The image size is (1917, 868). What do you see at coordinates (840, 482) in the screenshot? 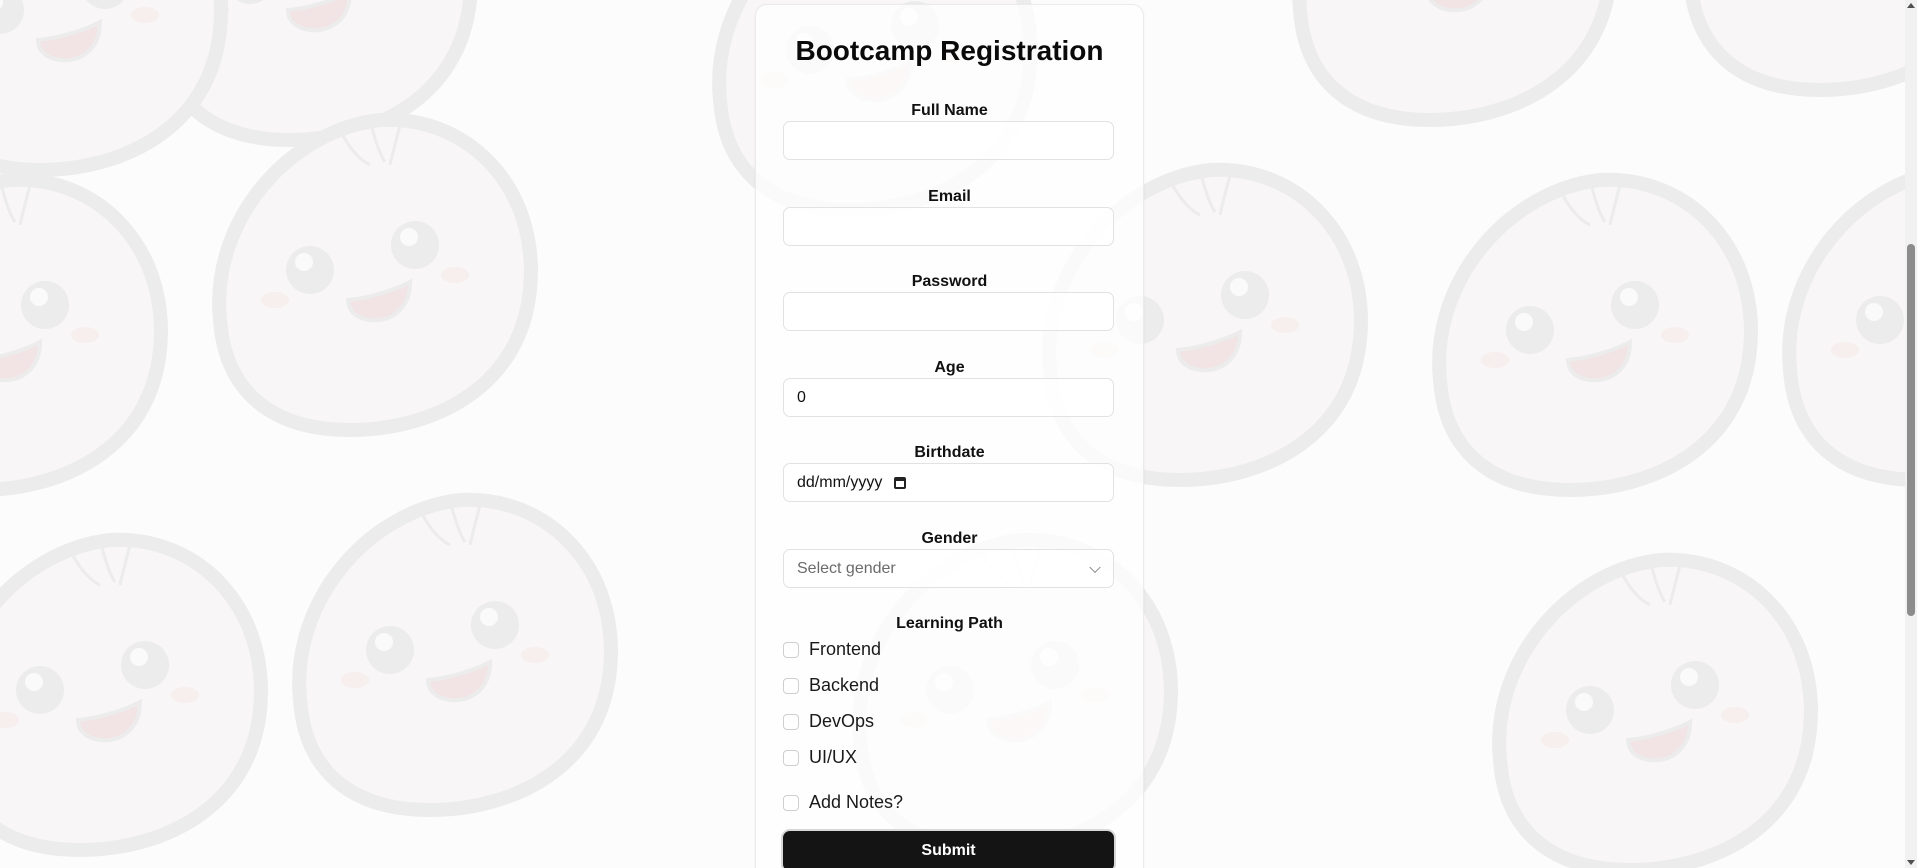
I see `birthdate-value: dd/mm/yyyy` at bounding box center [840, 482].